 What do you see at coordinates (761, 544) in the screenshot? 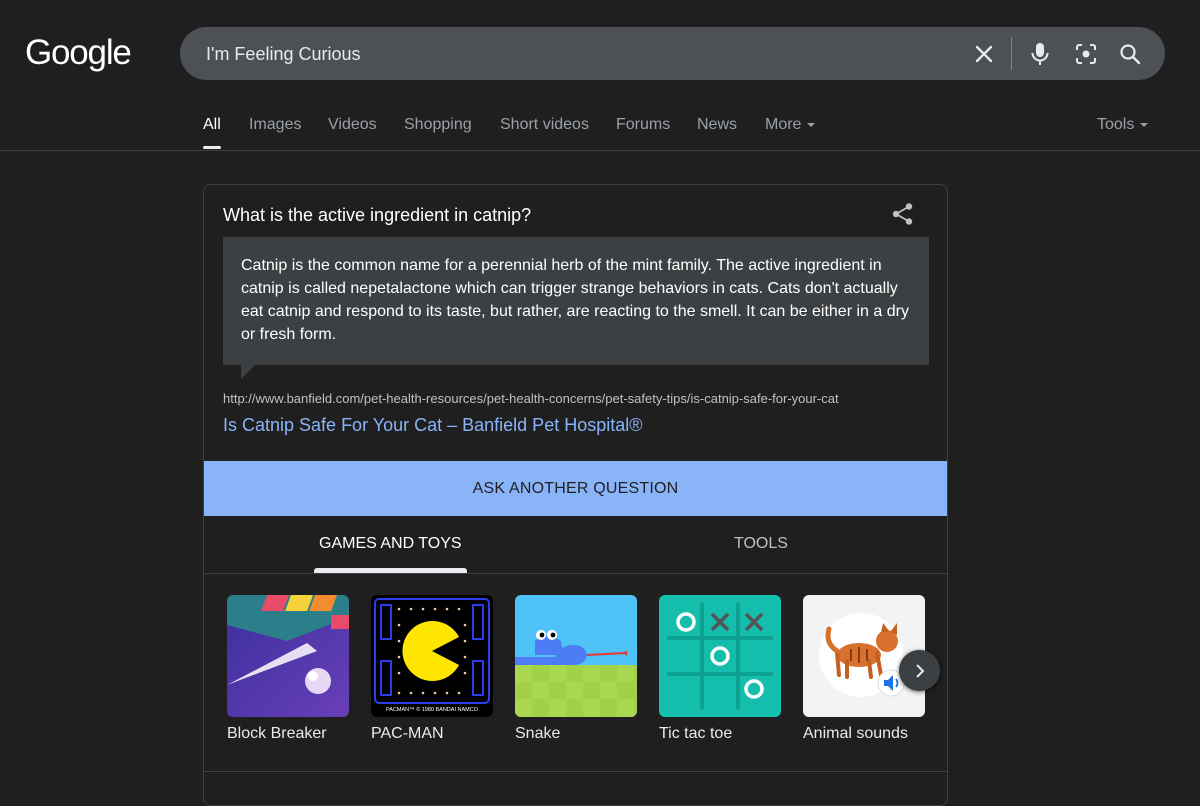
I see `tab-tools: TOOLS` at bounding box center [761, 544].